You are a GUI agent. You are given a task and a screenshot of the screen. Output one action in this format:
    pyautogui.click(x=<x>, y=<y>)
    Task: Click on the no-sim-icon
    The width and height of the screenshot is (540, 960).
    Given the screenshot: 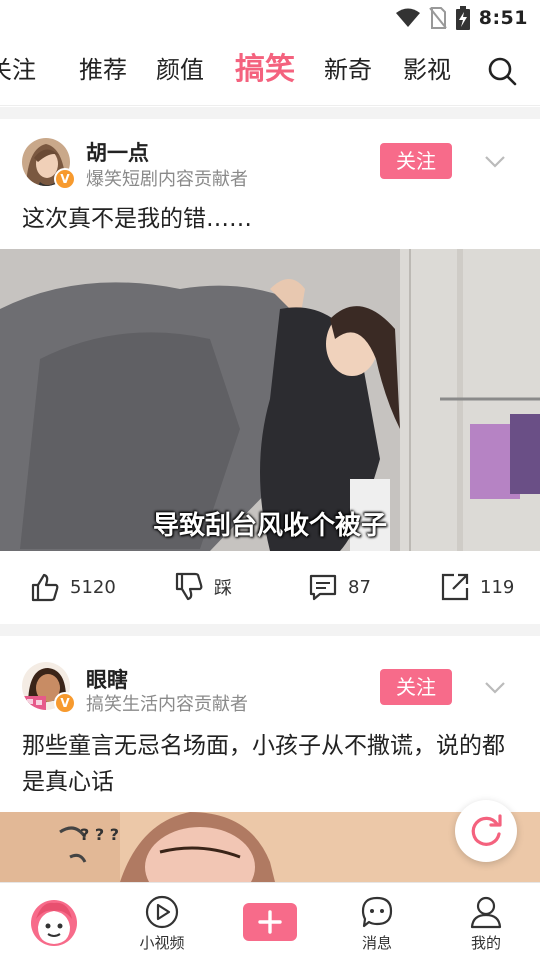 What is the action you would take?
    pyautogui.click(x=437, y=18)
    